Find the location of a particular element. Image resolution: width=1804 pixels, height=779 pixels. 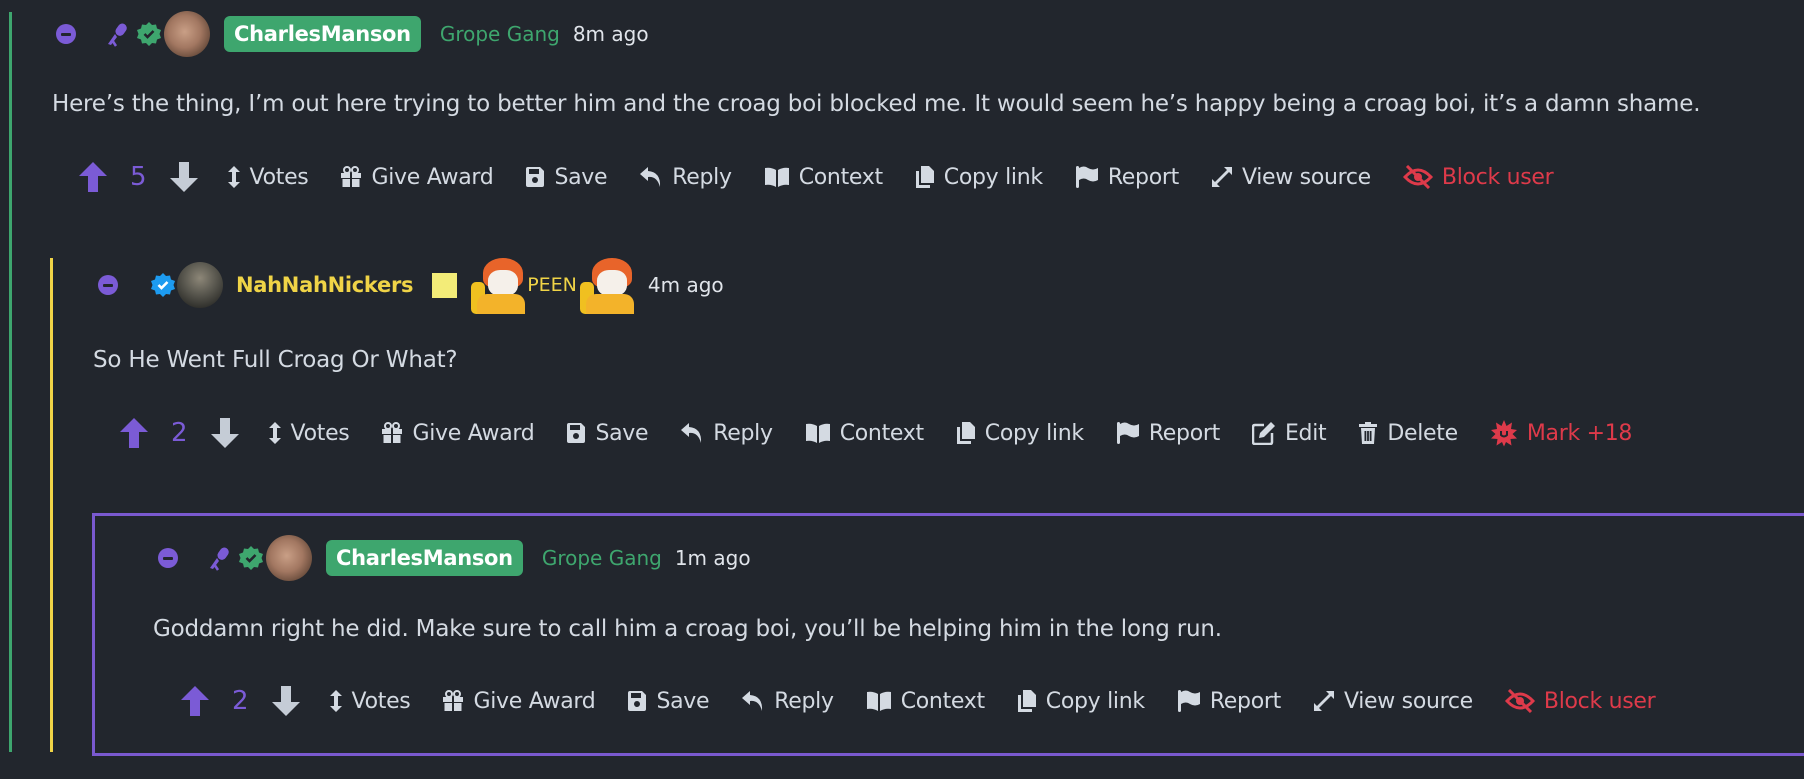

user-flair: Grope Gang is located at coordinates (601, 558).